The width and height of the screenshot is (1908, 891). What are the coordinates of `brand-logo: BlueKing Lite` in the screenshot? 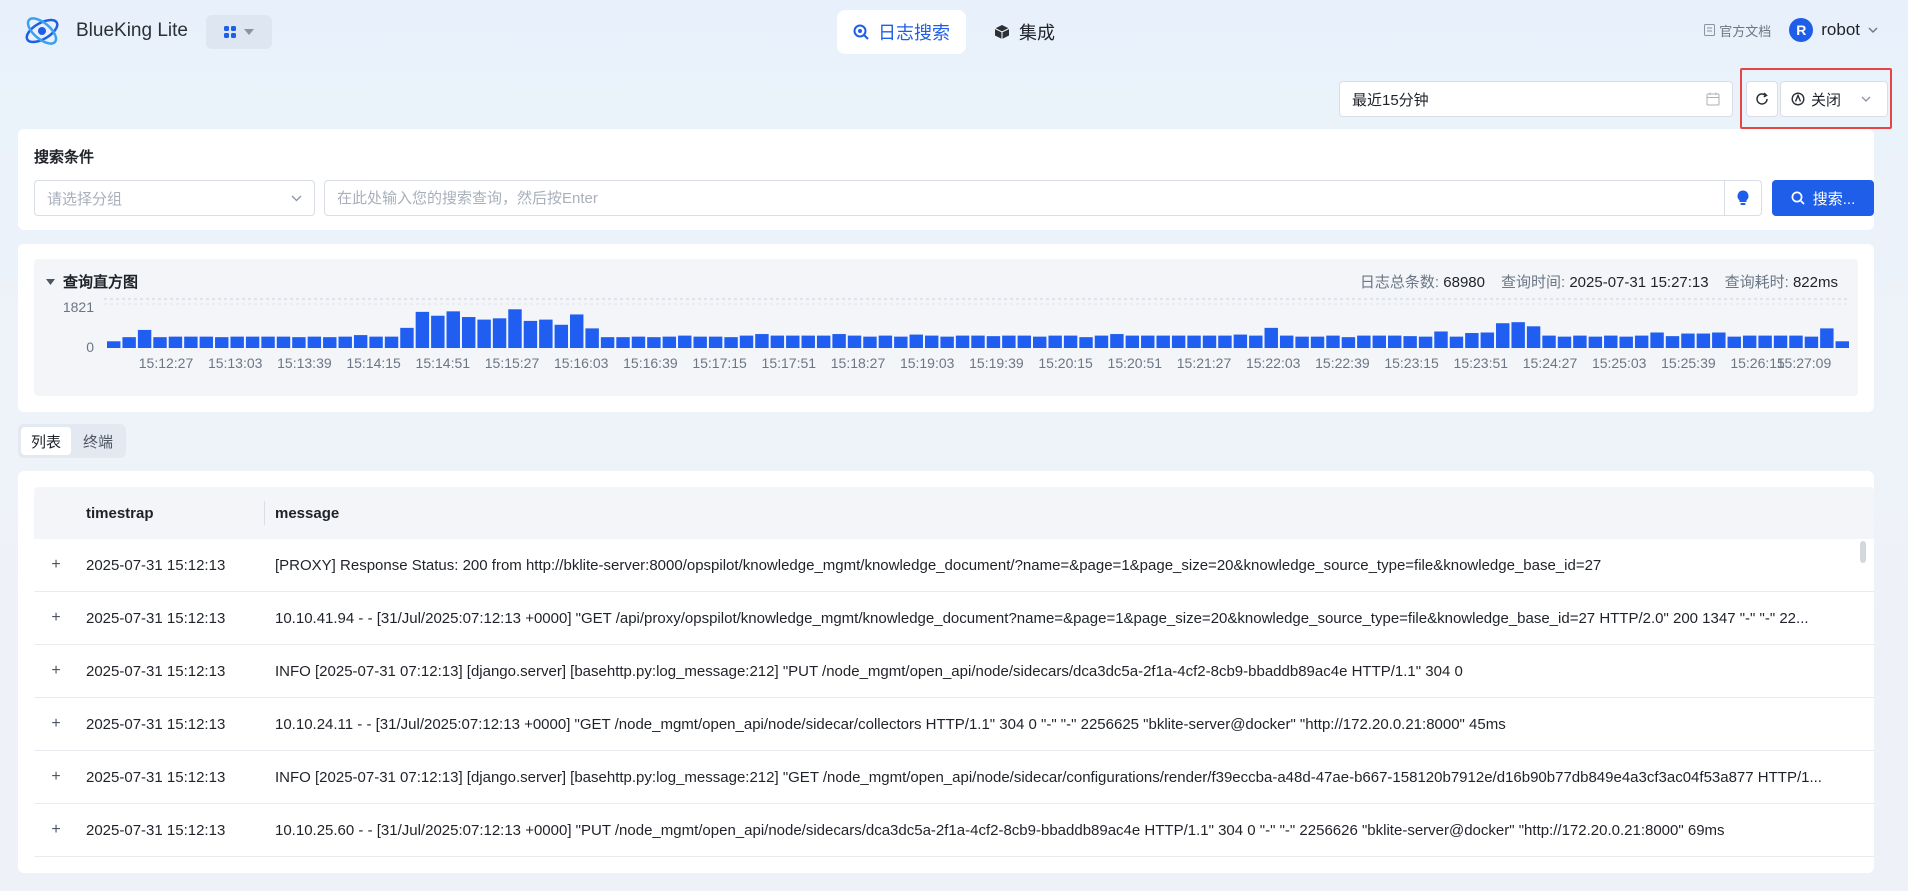 It's located at (105, 31).